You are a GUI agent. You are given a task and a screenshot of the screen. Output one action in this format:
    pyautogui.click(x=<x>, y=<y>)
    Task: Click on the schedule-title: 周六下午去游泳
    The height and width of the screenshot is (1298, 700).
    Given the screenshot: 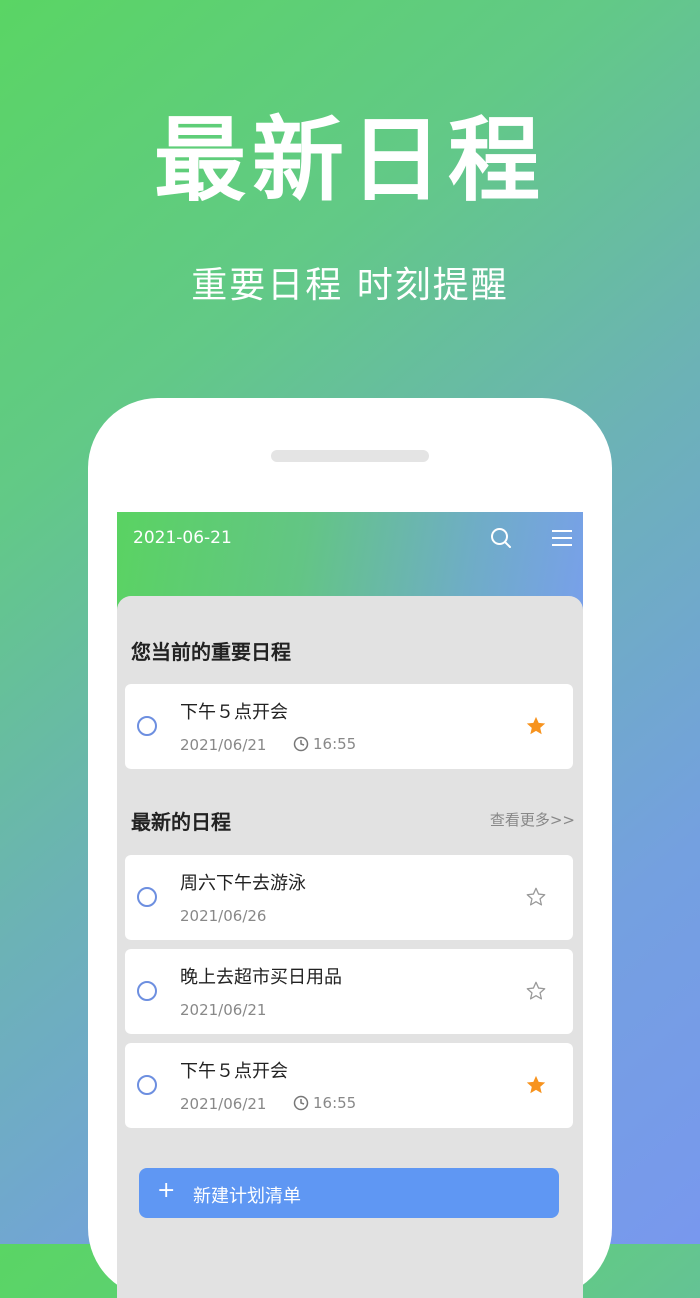 What is the action you would take?
    pyautogui.click(x=243, y=883)
    